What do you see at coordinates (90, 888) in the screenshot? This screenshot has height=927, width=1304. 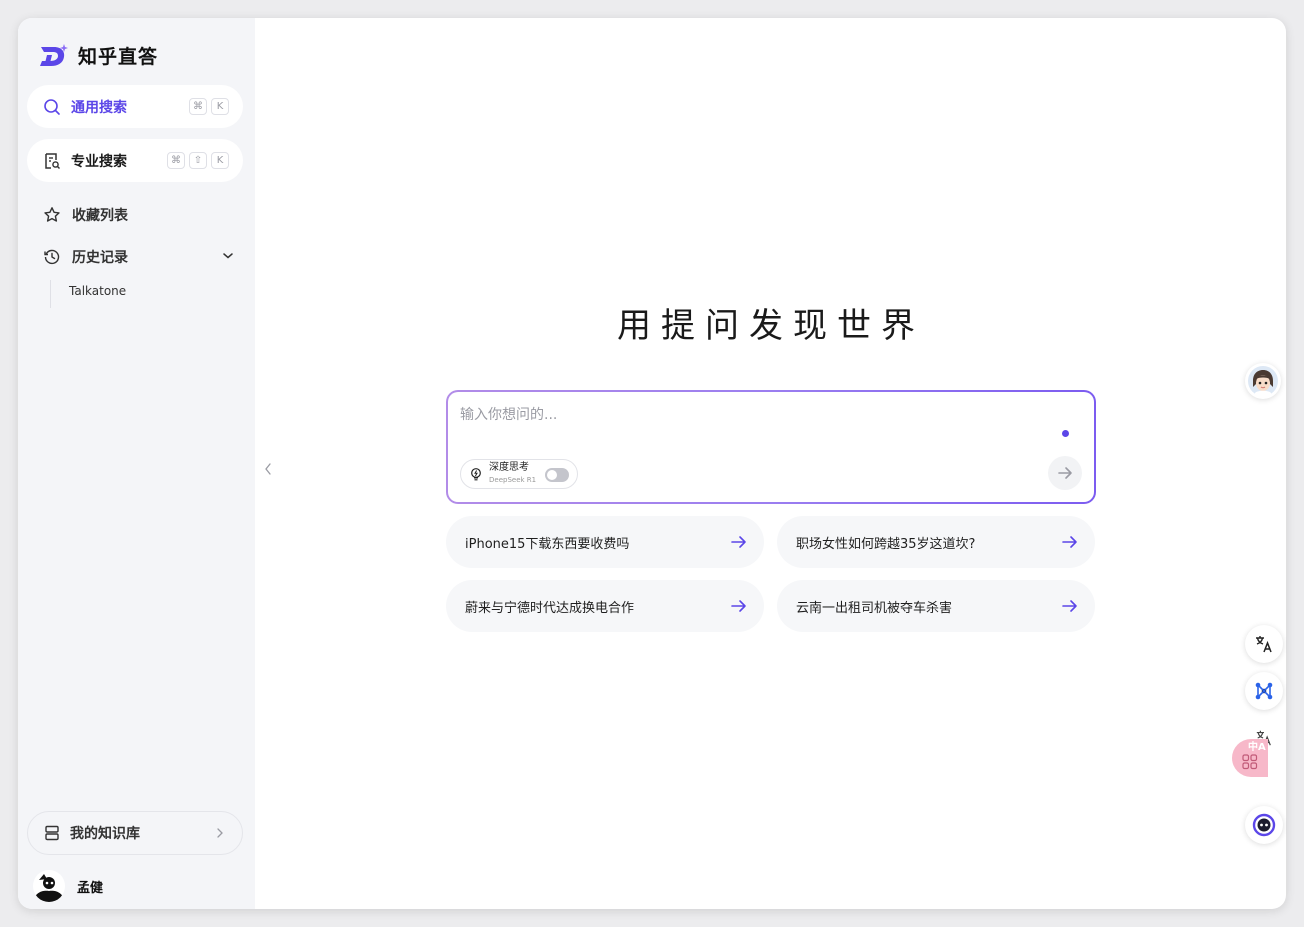 I see `user-name: 孟健` at bounding box center [90, 888].